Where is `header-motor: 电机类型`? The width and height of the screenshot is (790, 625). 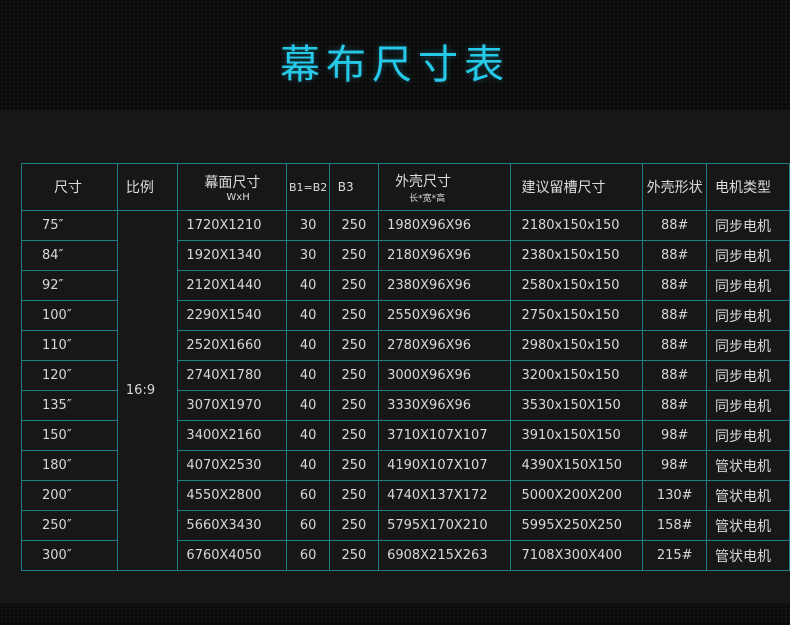
header-motor: 电机类型 is located at coordinates (747, 187).